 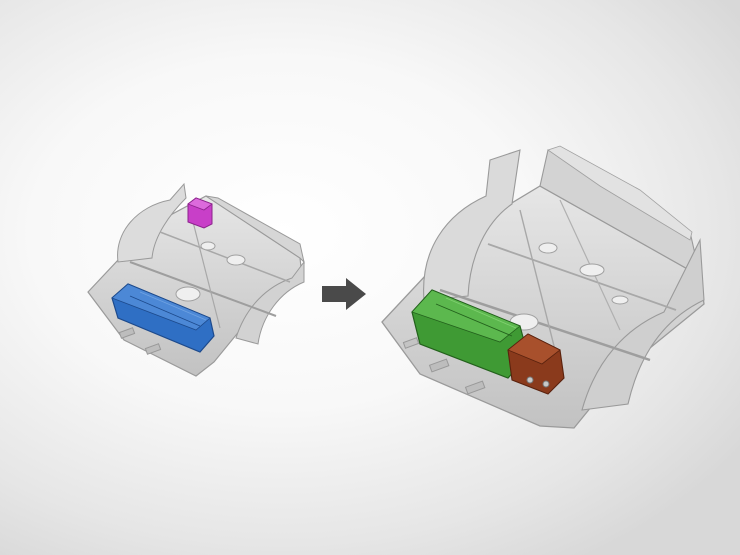 I want to click on transition-arrow, so click(x=344, y=294).